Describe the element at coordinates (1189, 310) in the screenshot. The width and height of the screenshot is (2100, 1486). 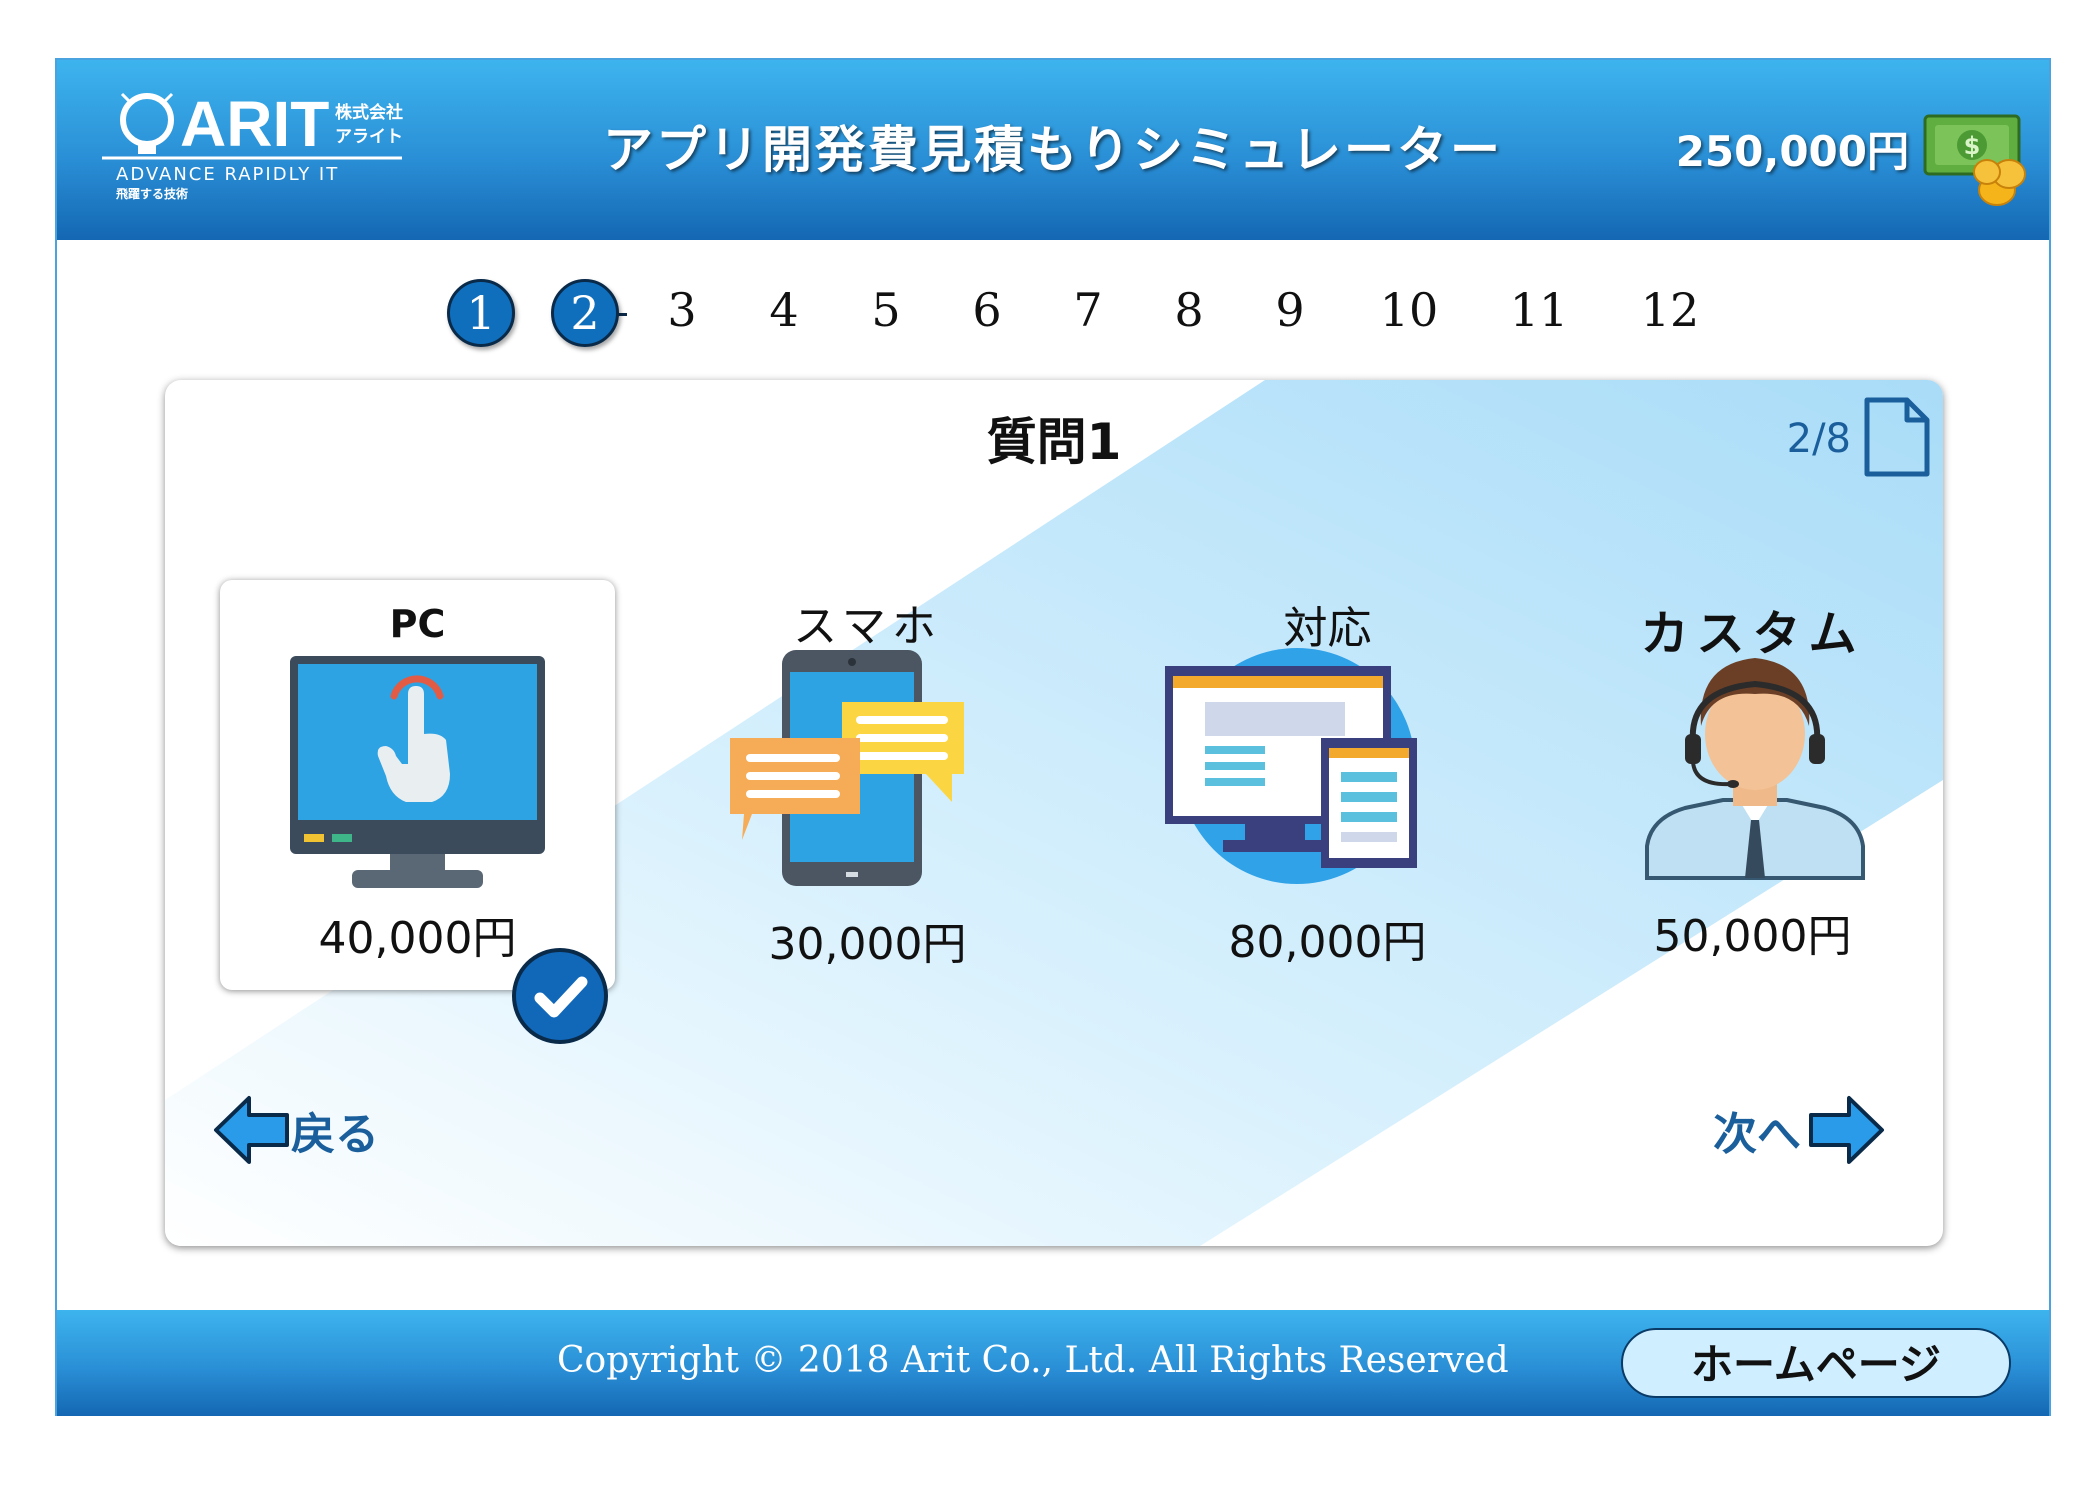
I see `step-8: 8` at that location.